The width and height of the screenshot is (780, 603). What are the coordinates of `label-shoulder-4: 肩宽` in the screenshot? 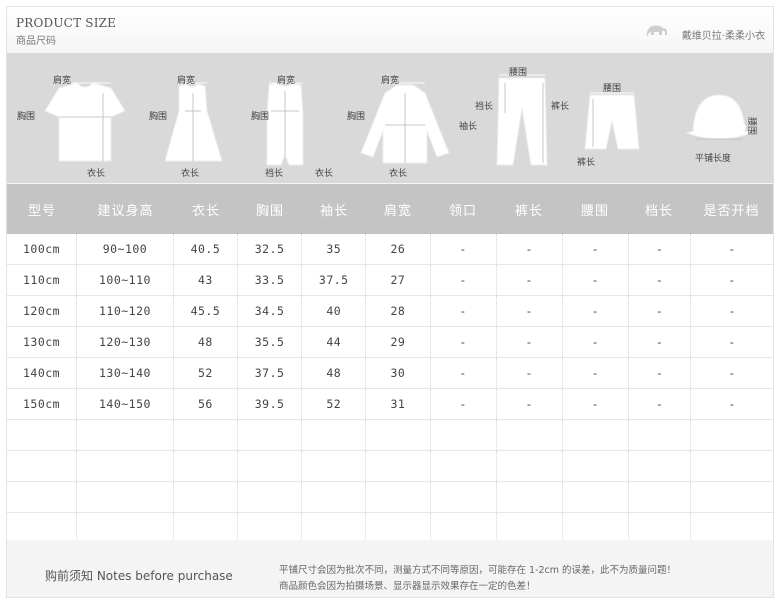 It's located at (390, 80).